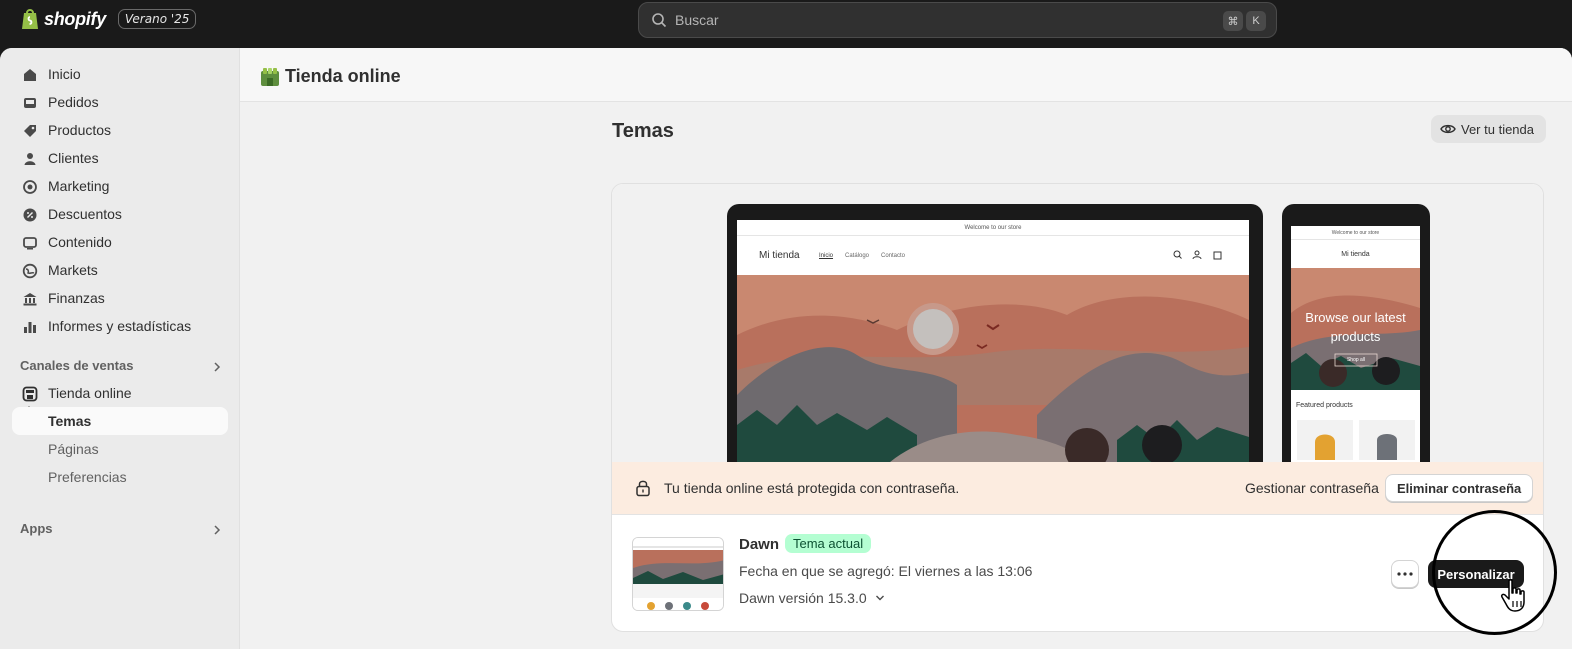 The height and width of the screenshot is (649, 1572). I want to click on sidebar-item-label: Informes y estadísticas, so click(120, 326).